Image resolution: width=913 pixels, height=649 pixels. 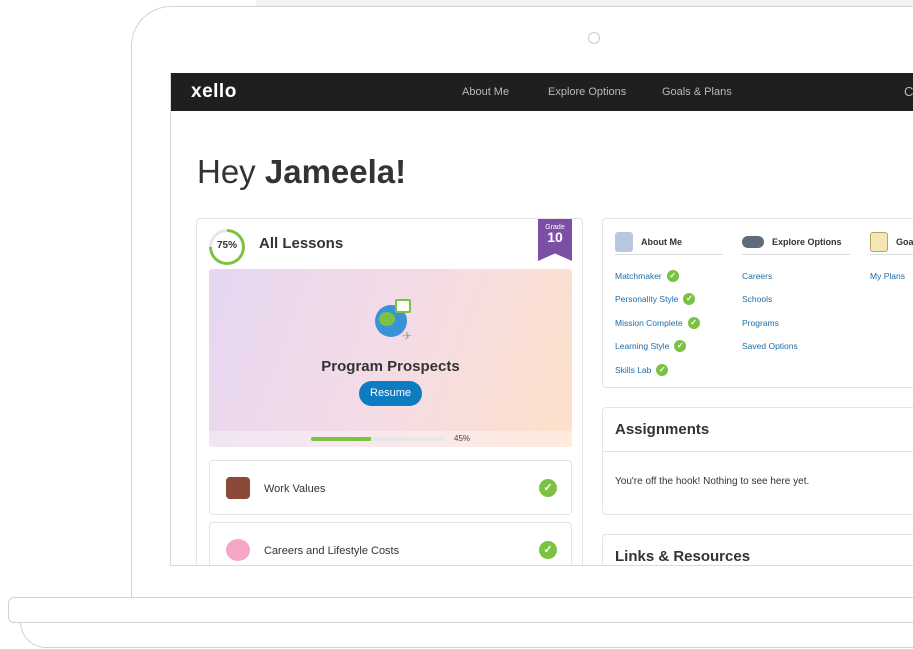 I want to click on item-label: Skills Lab, so click(x=633, y=369).